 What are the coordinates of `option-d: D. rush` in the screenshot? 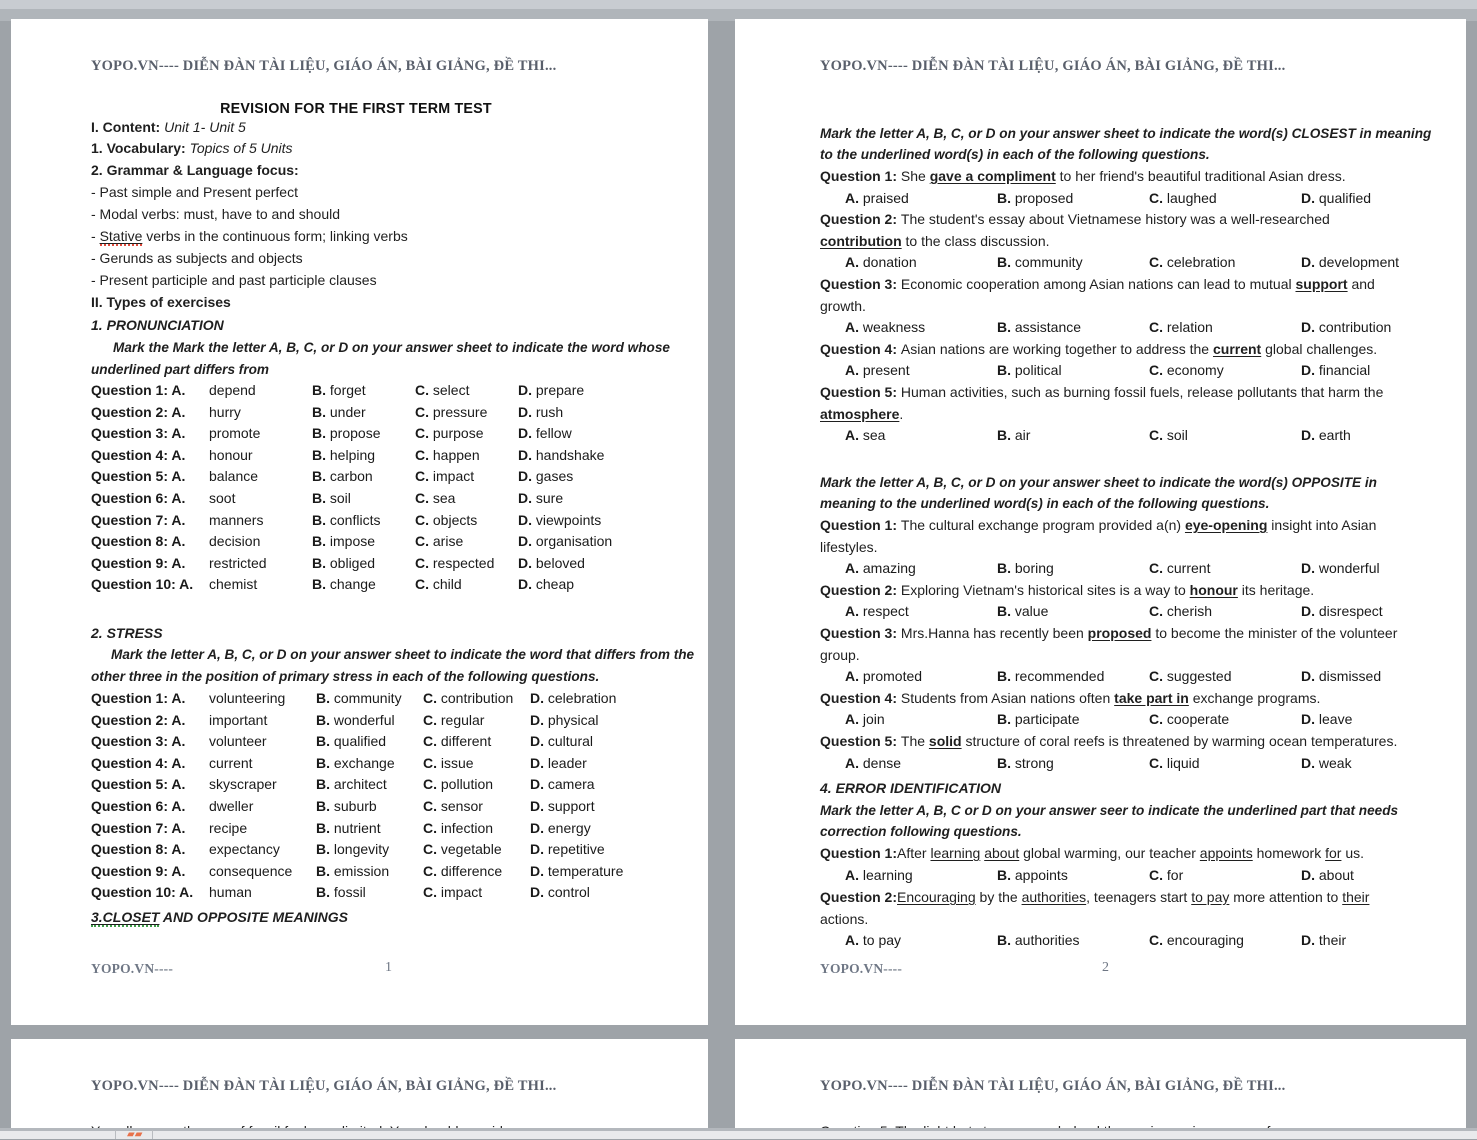 It's located at (569, 413).